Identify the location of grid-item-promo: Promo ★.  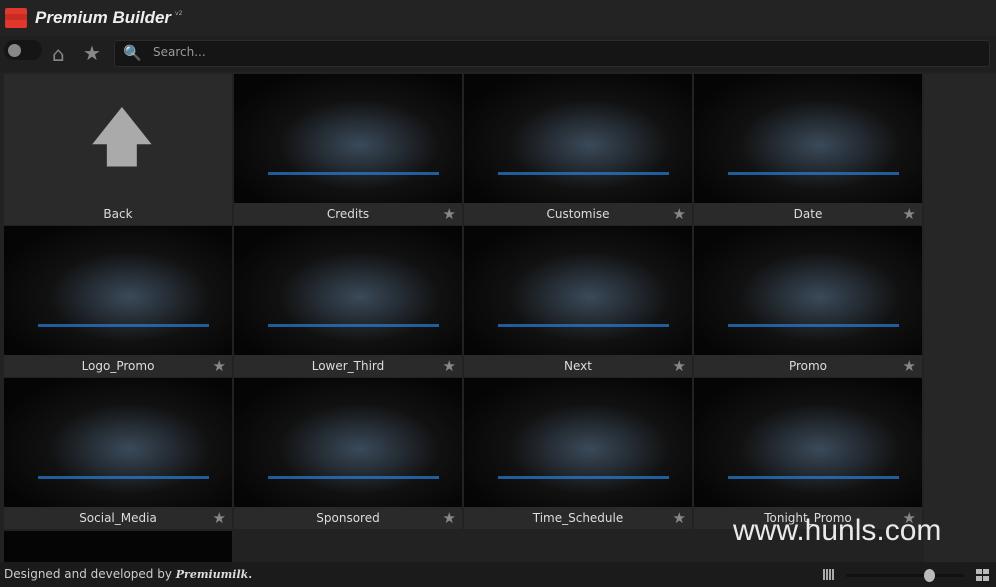
(808, 301).